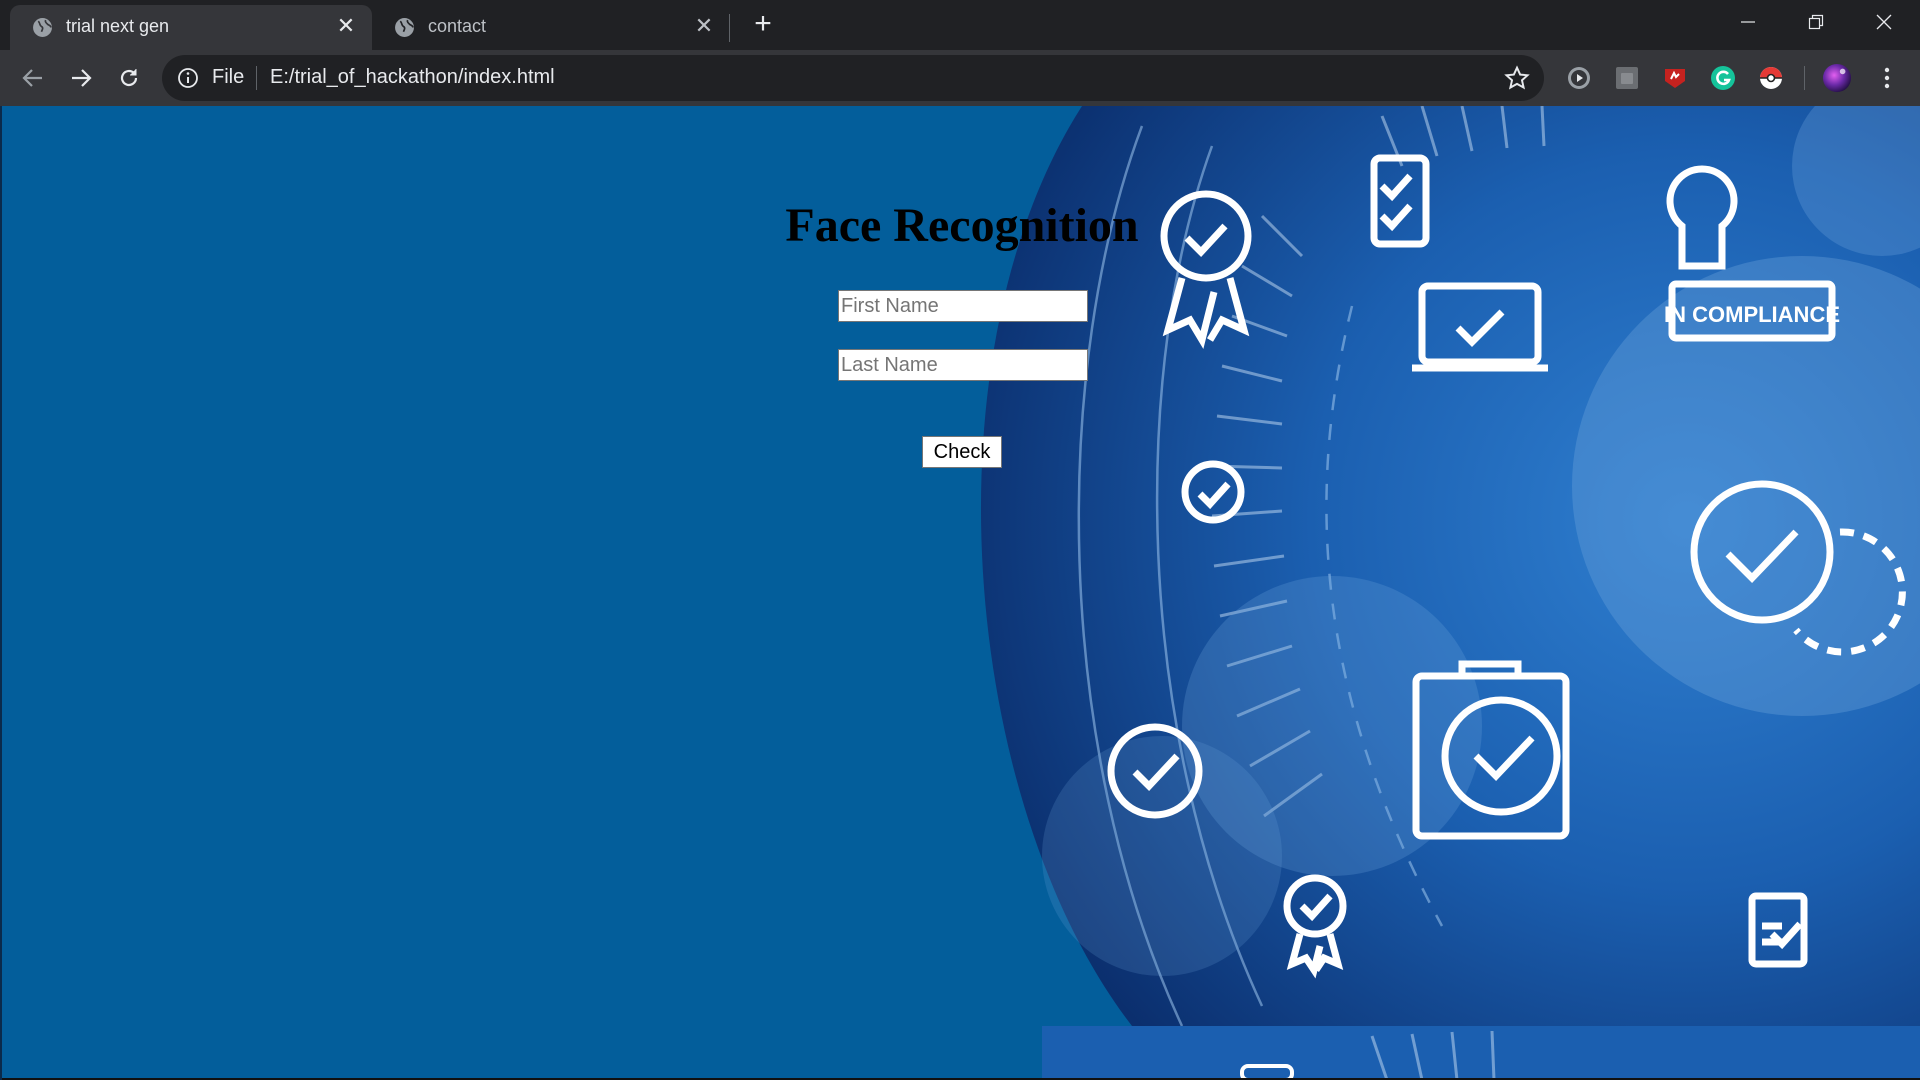  What do you see at coordinates (191, 27) in the screenshot?
I see `tab-trial-next-gen: trial next gen ✕` at bounding box center [191, 27].